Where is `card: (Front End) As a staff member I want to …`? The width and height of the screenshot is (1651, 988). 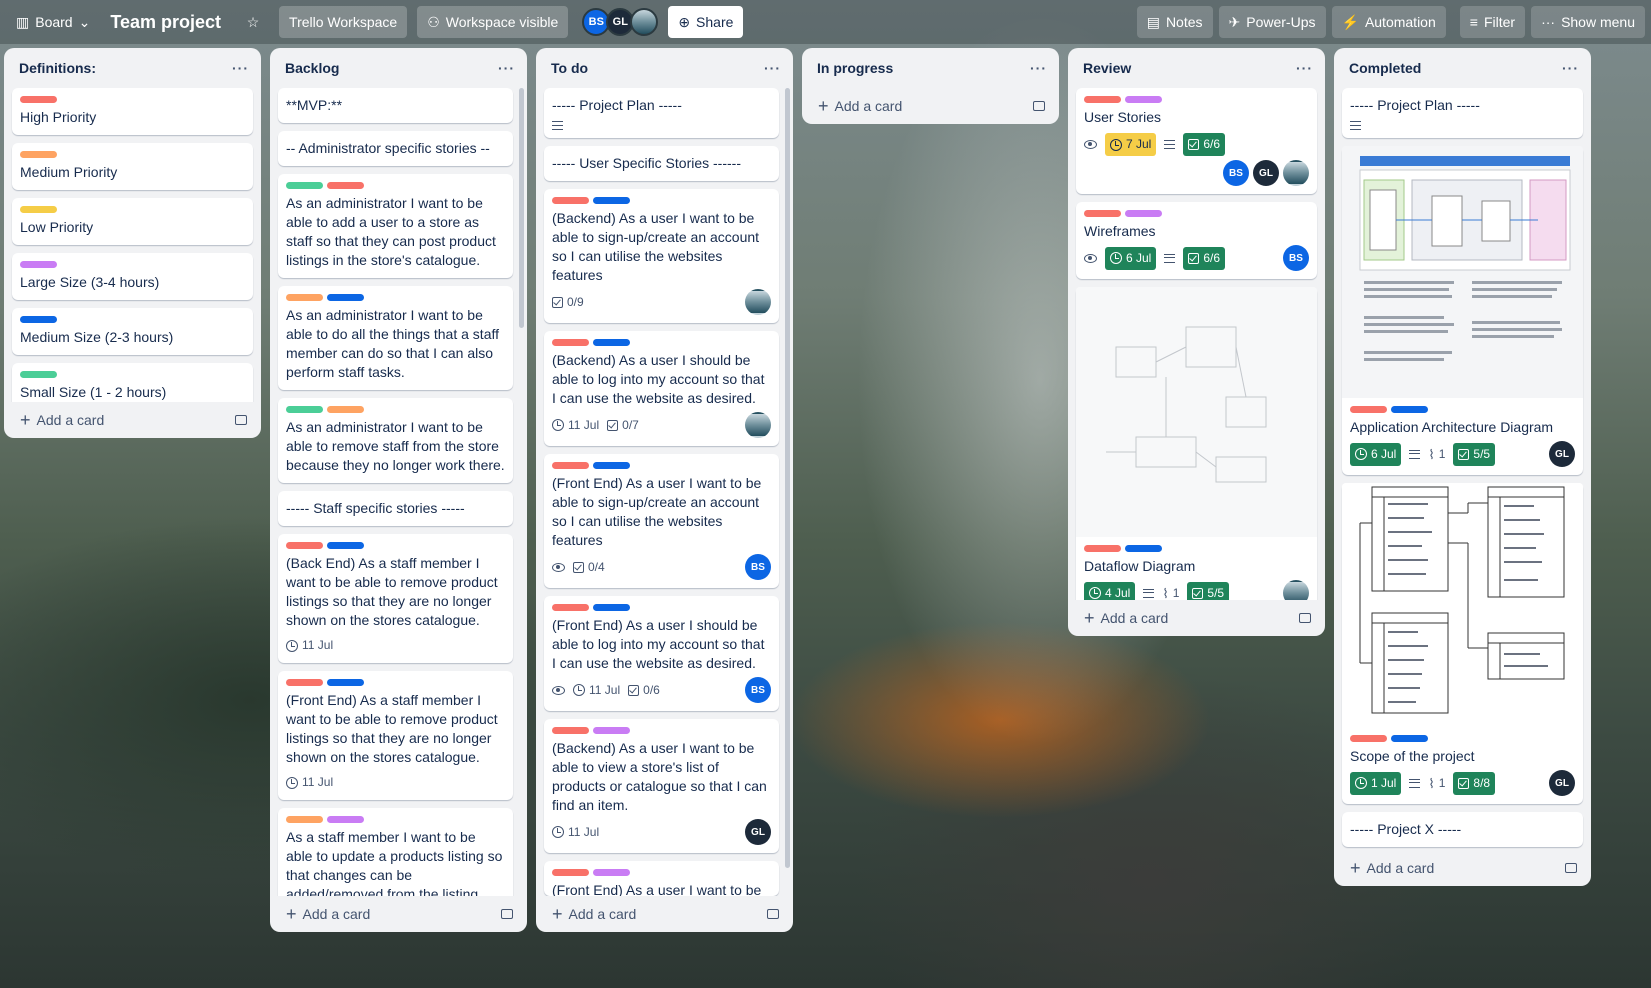 card: (Front End) As a staff member I want to … is located at coordinates (395, 735).